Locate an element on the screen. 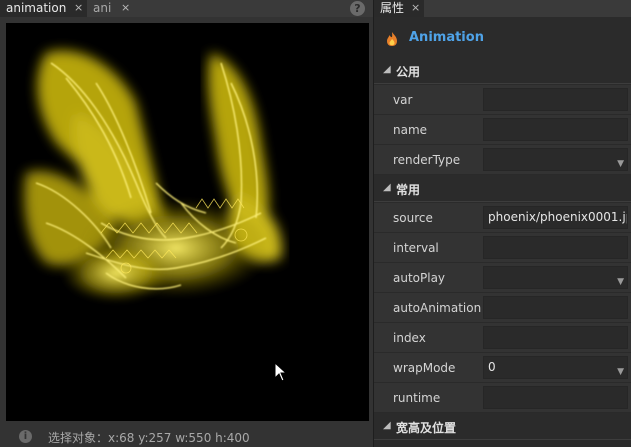 Image resolution: width=631 pixels, height=447 pixels. help-icon: ? is located at coordinates (357, 8).